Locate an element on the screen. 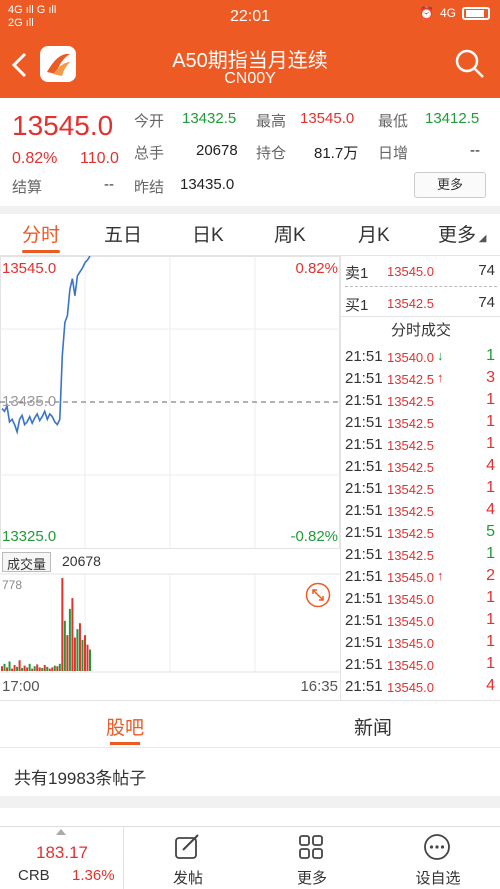 The width and height of the screenshot is (500, 889). volume-label: 总手 is located at coordinates (149, 153).